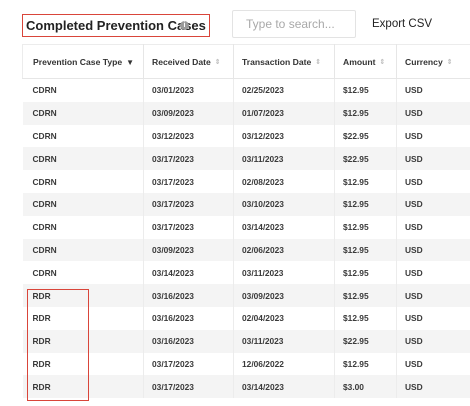 Image resolution: width=470 pixels, height=406 pixels. I want to click on table-row: RDR 03/17/2023 12/06/2022 $12.95 USD, so click(246, 364).